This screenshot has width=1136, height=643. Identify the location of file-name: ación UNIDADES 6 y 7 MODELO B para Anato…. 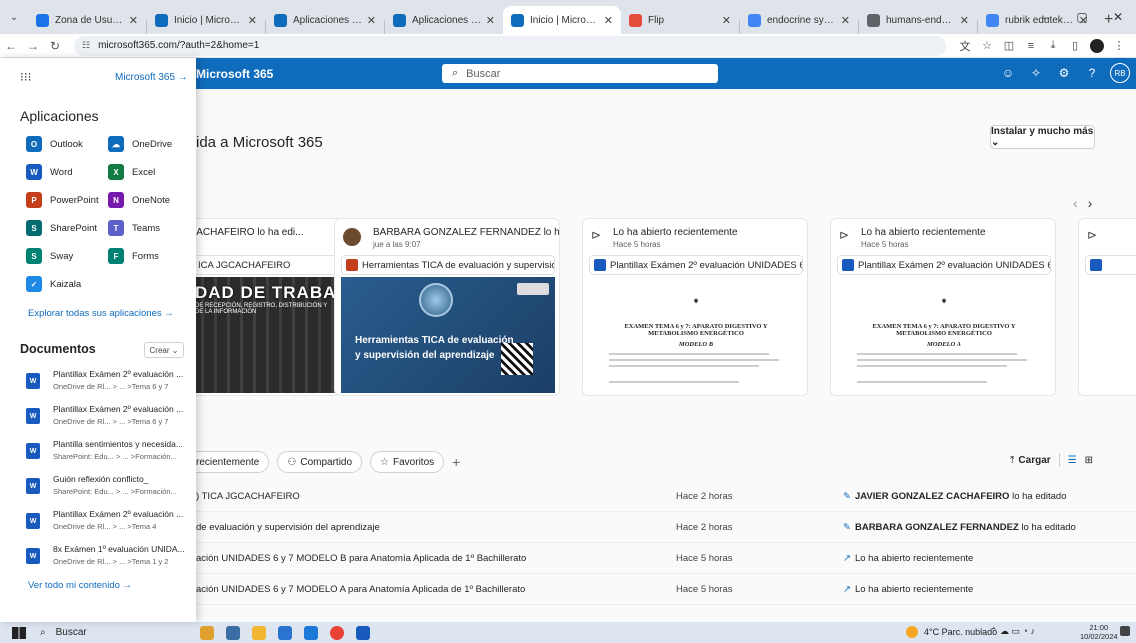
(361, 558).